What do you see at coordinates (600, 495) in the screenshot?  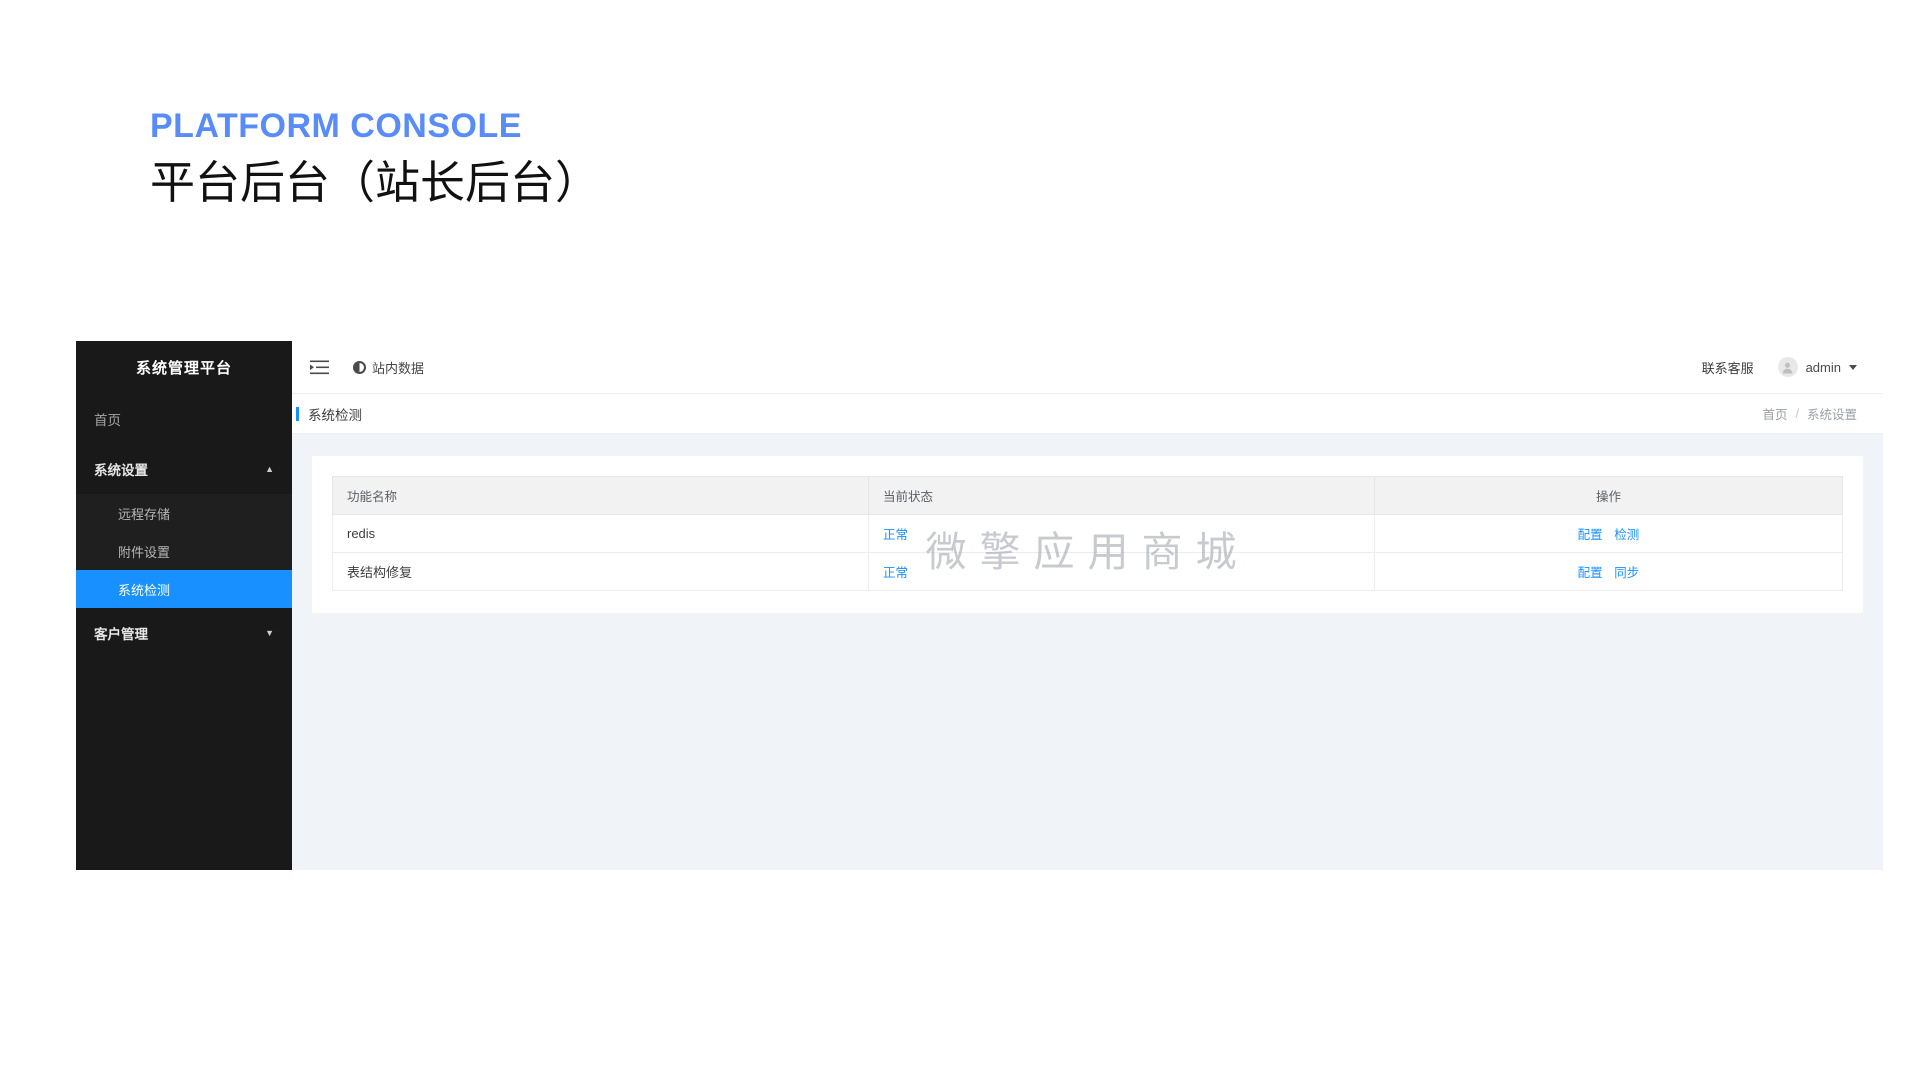 I see `column-header-name: 功能名称` at bounding box center [600, 495].